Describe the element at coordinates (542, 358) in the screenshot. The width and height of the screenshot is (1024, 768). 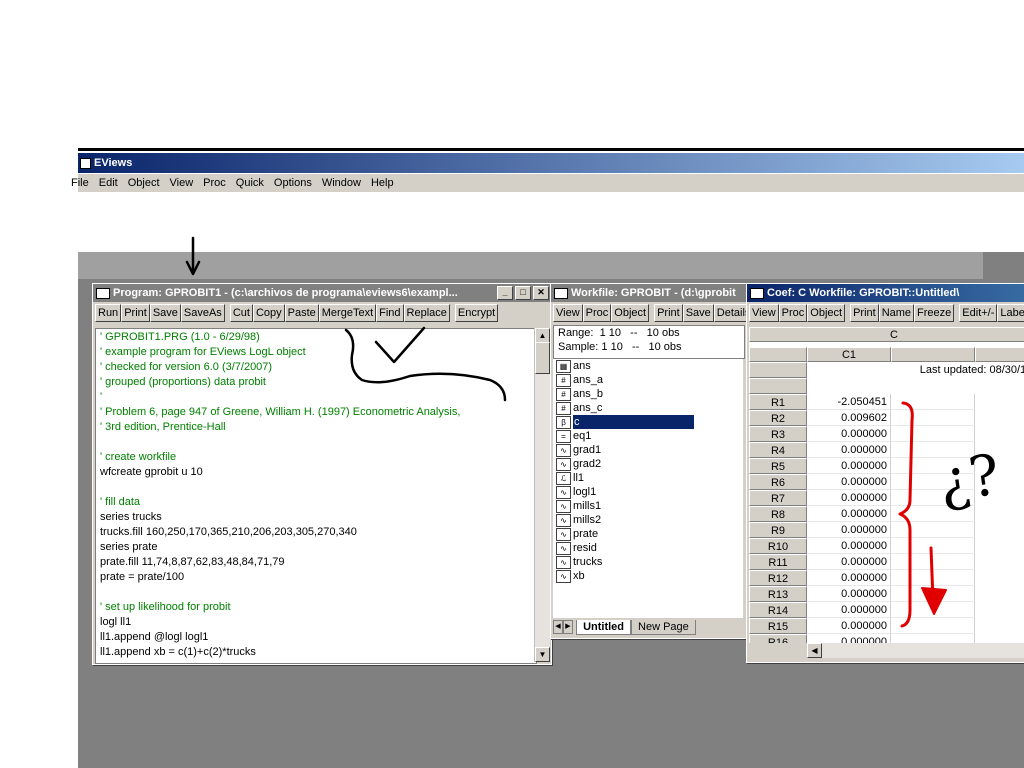
I see `scroll-thumb` at that location.